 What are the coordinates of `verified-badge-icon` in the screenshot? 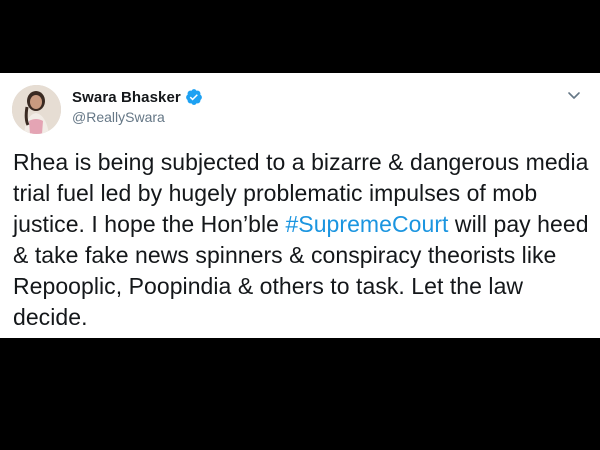 It's located at (194, 97).